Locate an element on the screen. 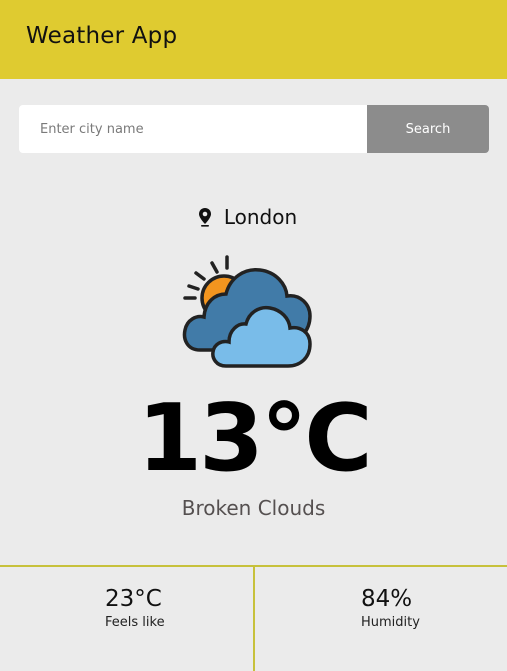  stats-divider is located at coordinates (254, 619).